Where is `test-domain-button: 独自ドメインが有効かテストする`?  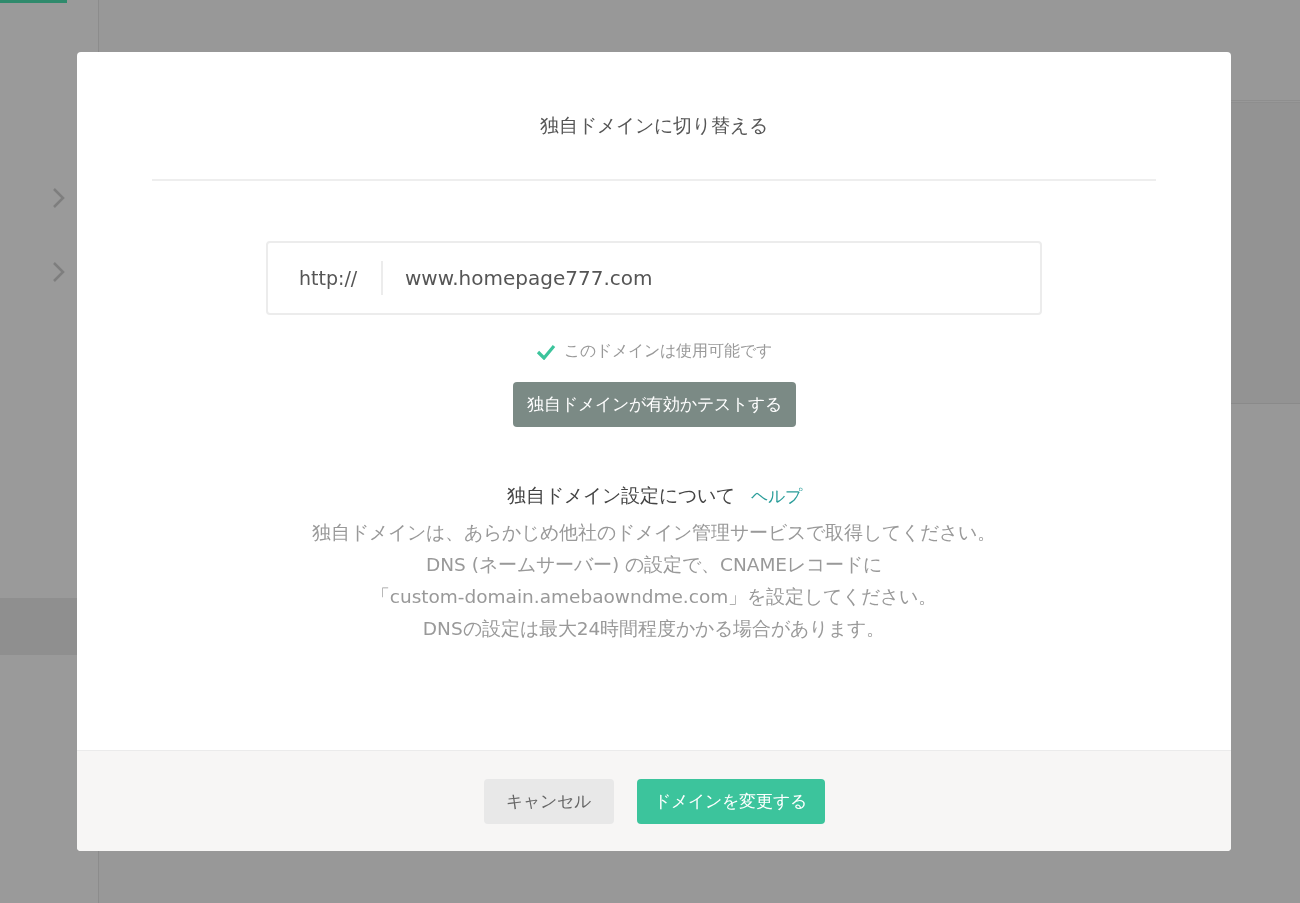
test-domain-button: 独自ドメインが有効かテストする is located at coordinates (654, 404).